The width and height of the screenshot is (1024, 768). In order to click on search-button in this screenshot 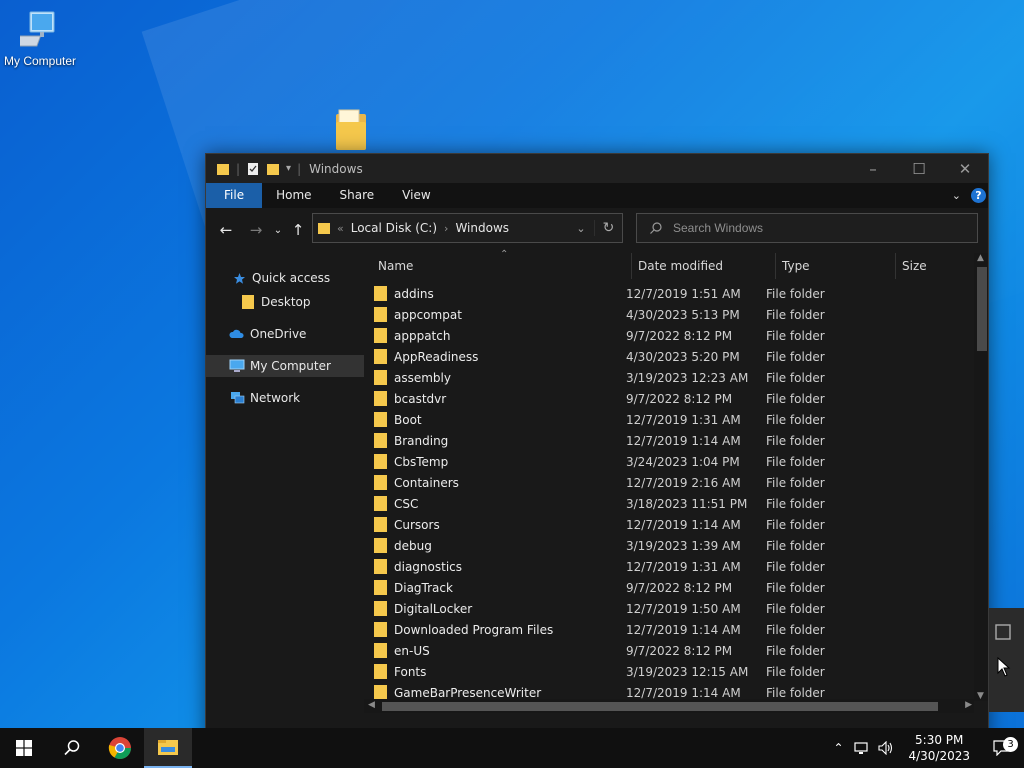, I will do `click(72, 748)`.